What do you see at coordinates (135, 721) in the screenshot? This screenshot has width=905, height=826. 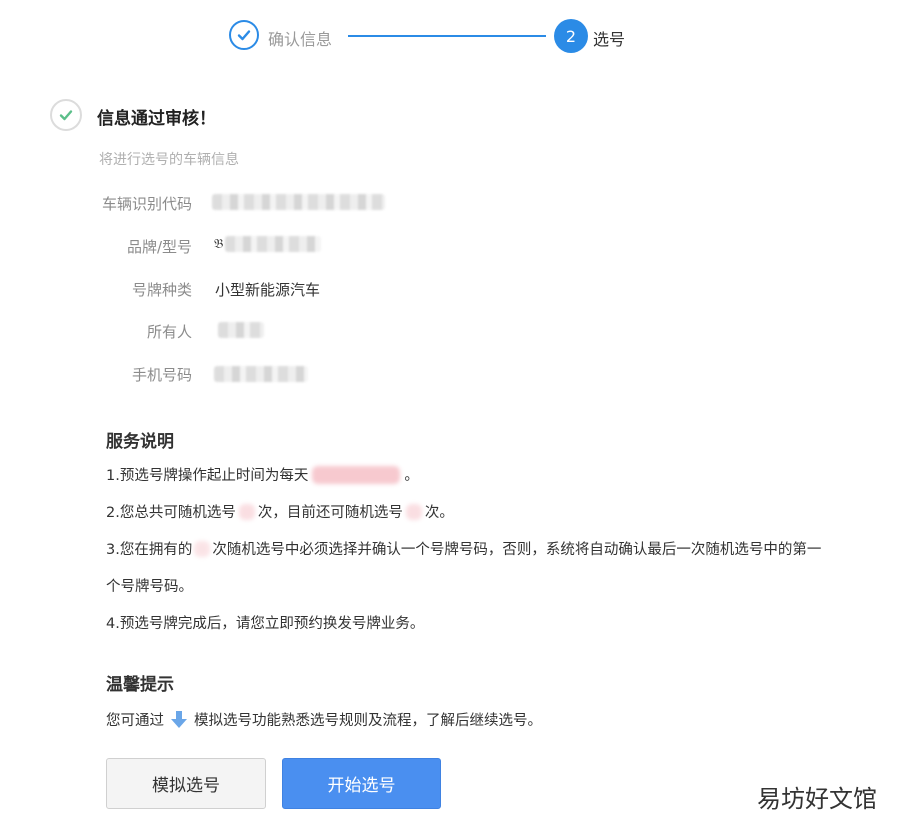 I see `tips-text-a: 您可通过` at bounding box center [135, 721].